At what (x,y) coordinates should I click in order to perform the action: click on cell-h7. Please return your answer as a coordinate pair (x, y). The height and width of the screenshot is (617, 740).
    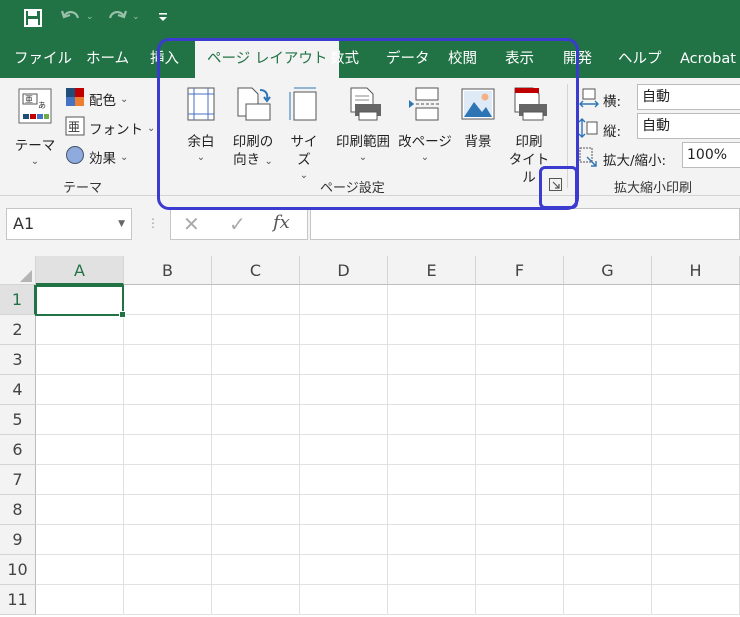
    Looking at the image, I should click on (696, 480).